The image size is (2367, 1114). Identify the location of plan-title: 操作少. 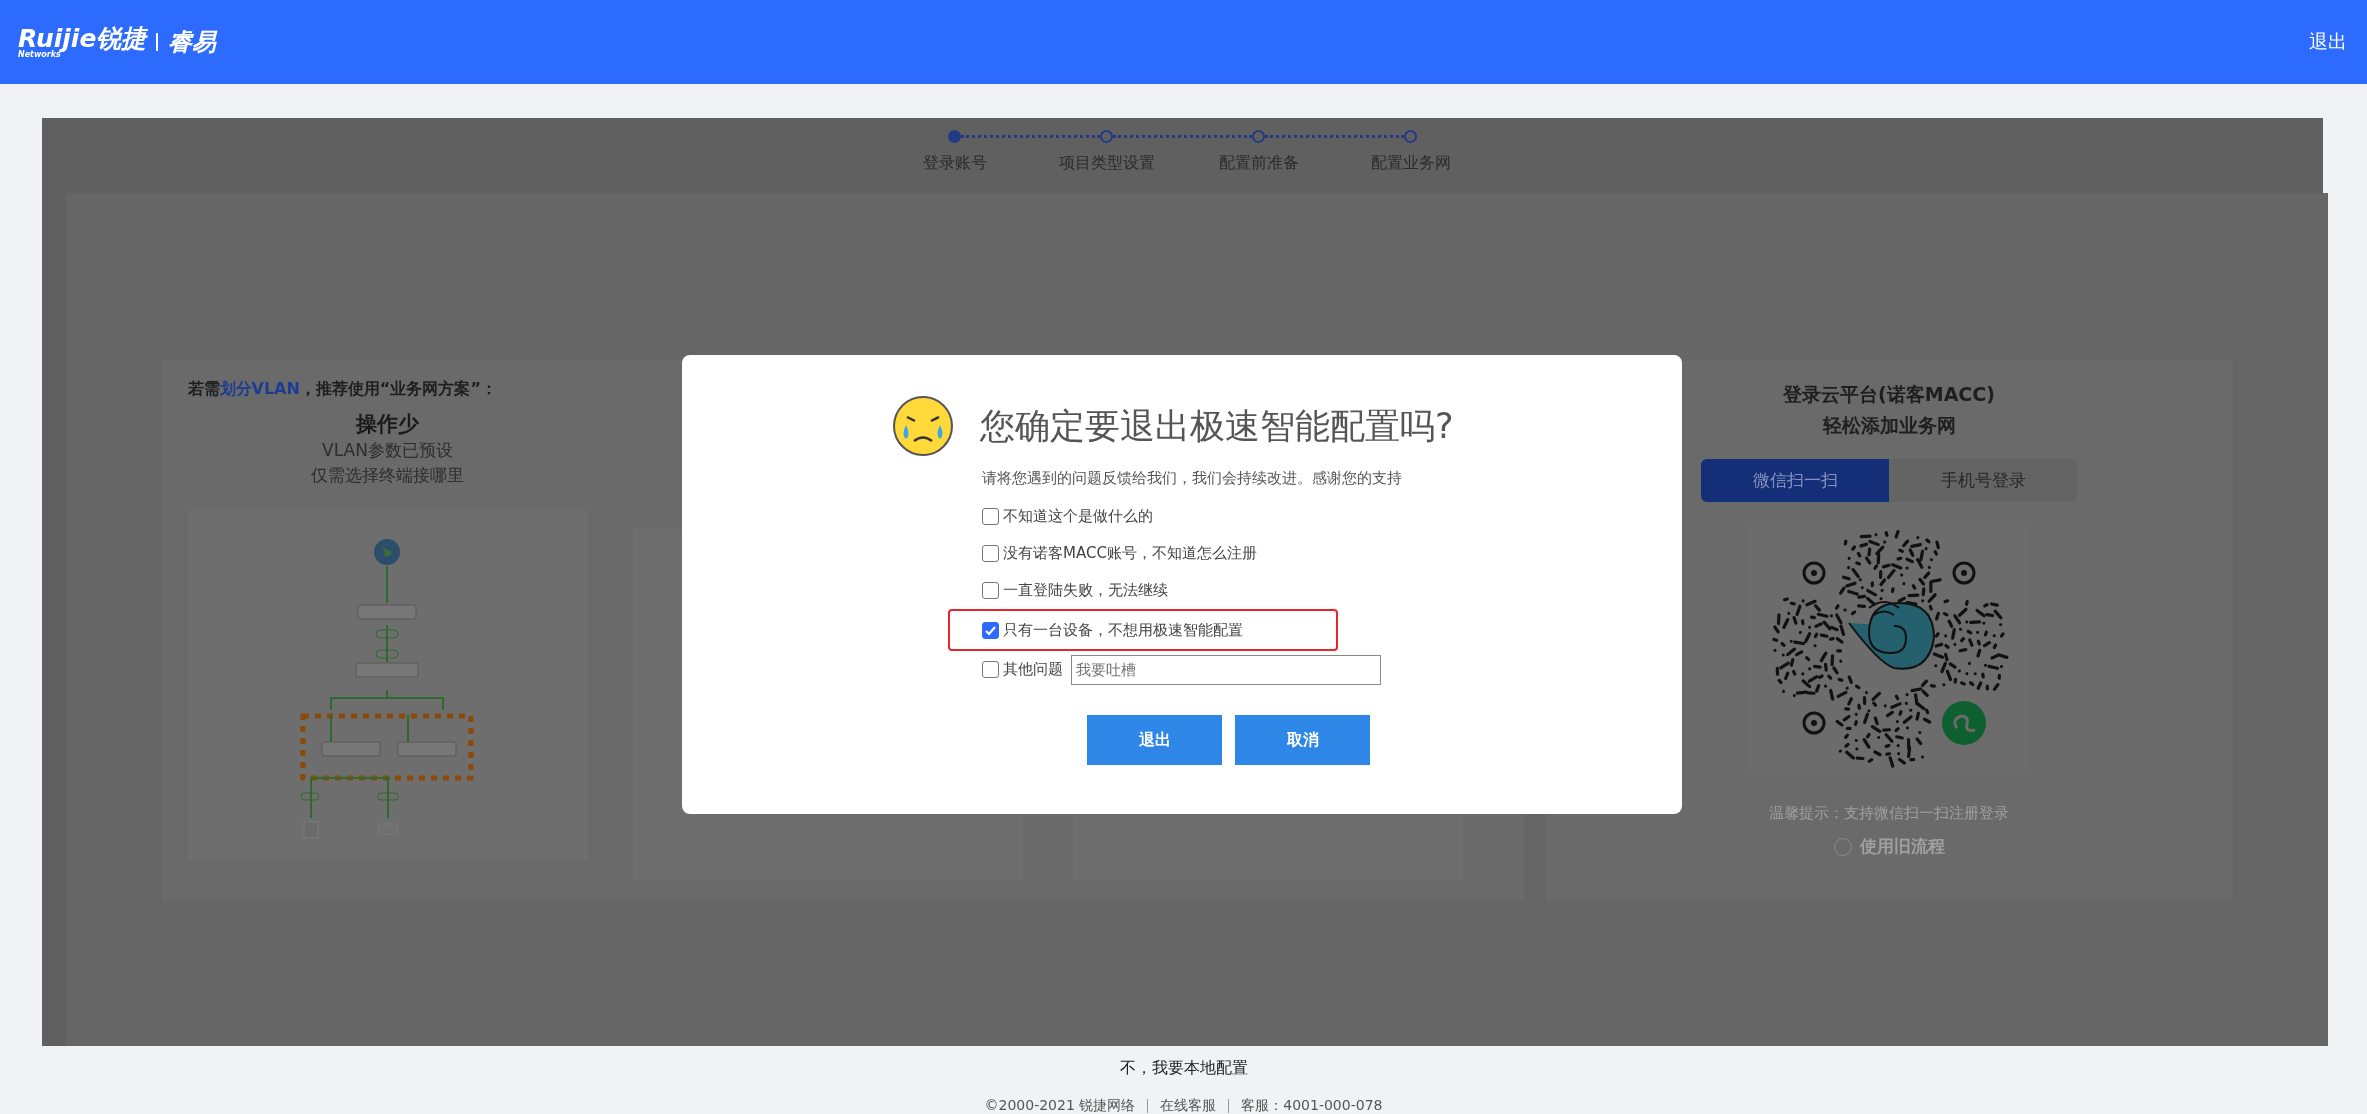
(387, 424).